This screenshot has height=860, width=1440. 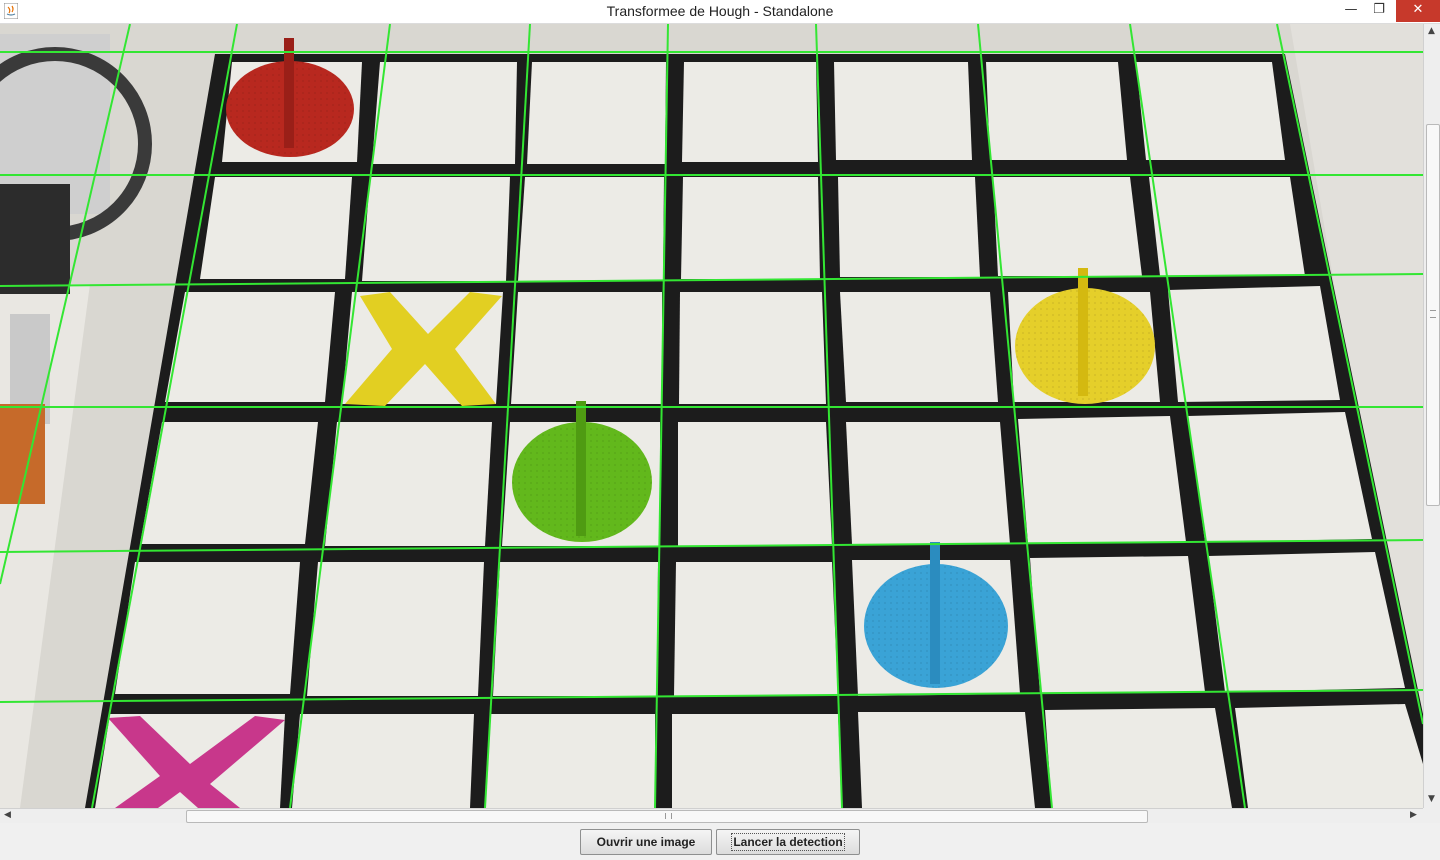 I want to click on scroll-down-icon: ▼, so click(x=1431, y=799).